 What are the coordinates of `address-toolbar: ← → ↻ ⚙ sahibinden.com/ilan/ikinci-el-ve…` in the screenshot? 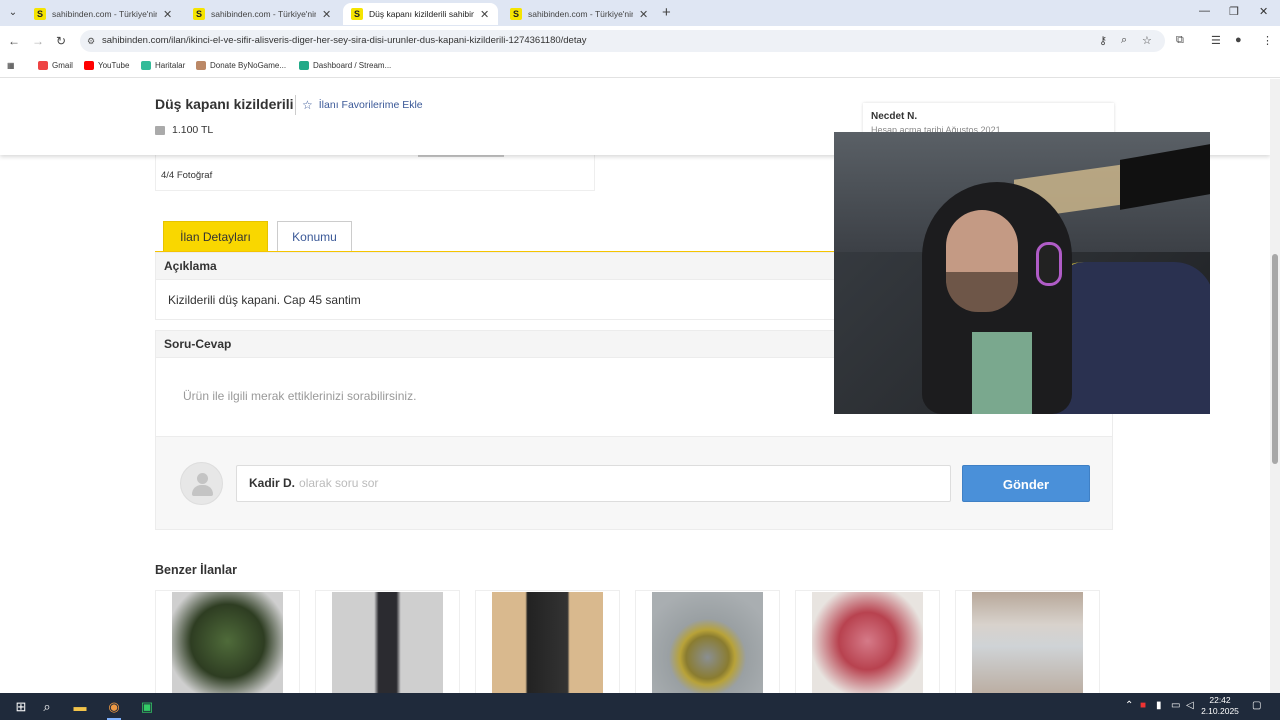 It's located at (640, 41).